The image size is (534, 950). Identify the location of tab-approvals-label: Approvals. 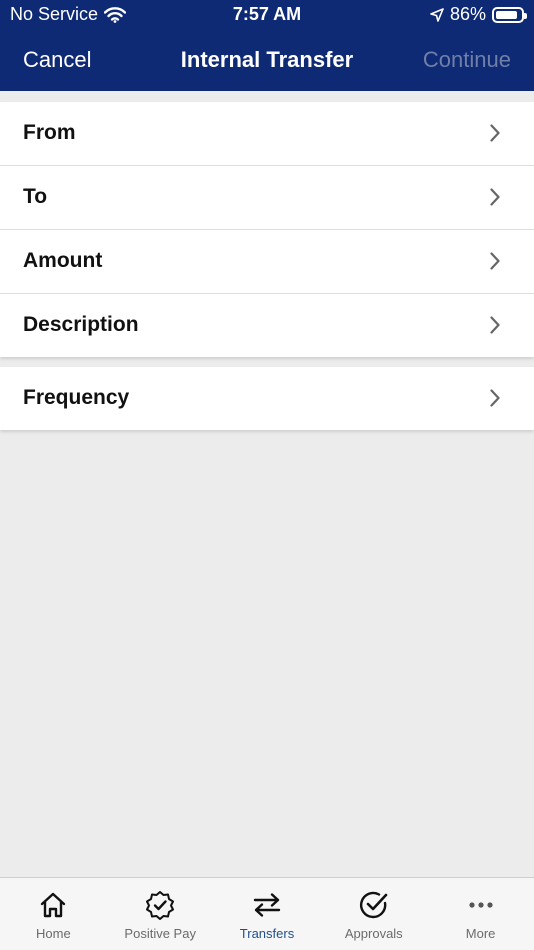
(373, 933).